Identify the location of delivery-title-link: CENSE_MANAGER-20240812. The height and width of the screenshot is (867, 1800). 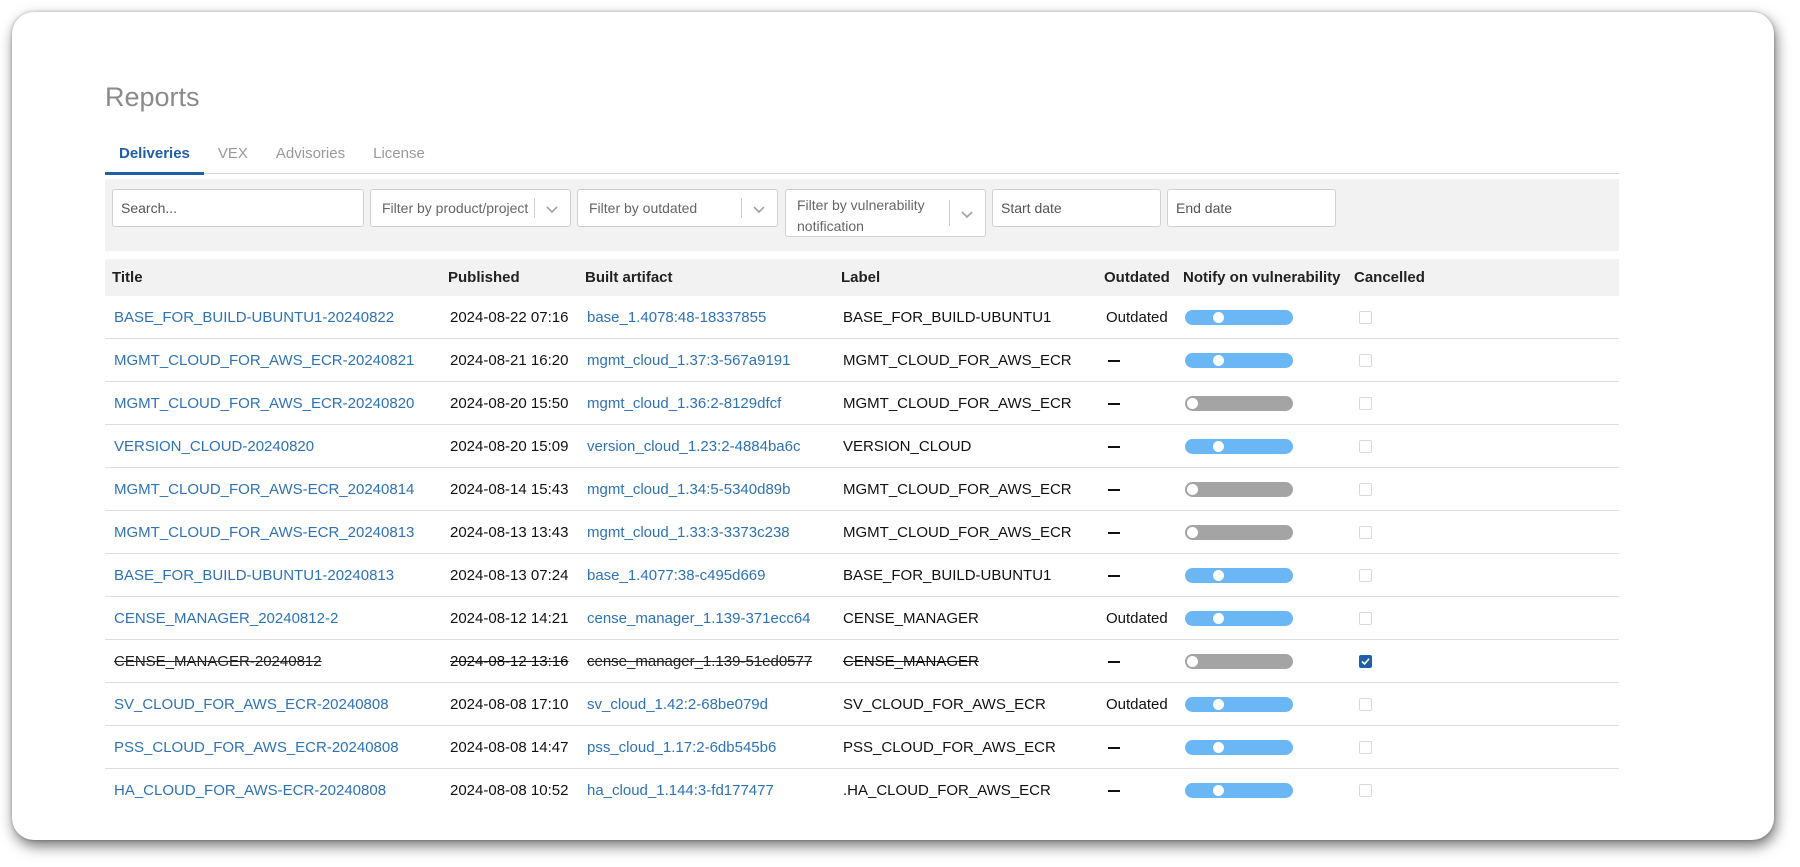
(218, 661).